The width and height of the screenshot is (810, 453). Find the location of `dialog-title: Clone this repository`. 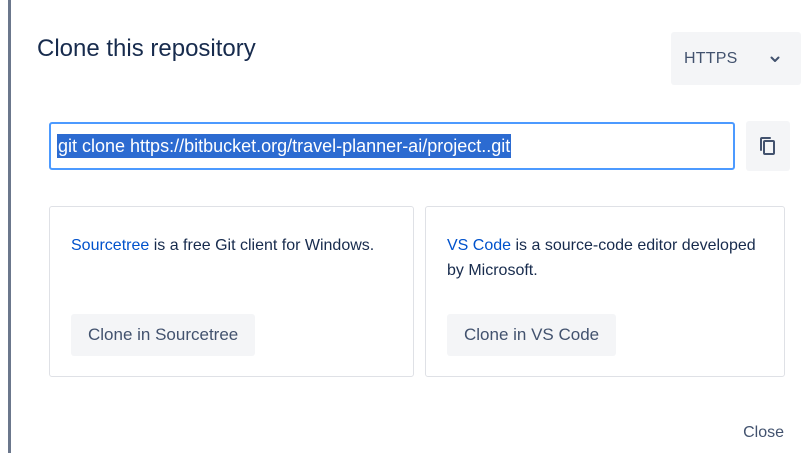

dialog-title: Clone this repository is located at coordinates (146, 48).